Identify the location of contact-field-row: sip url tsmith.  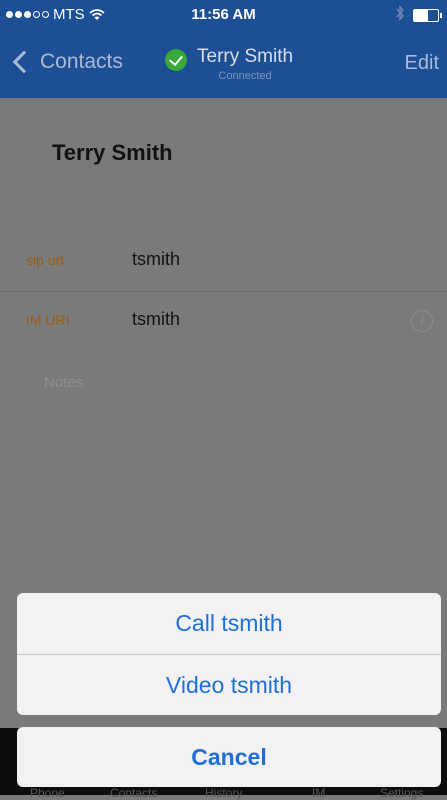
(223, 262).